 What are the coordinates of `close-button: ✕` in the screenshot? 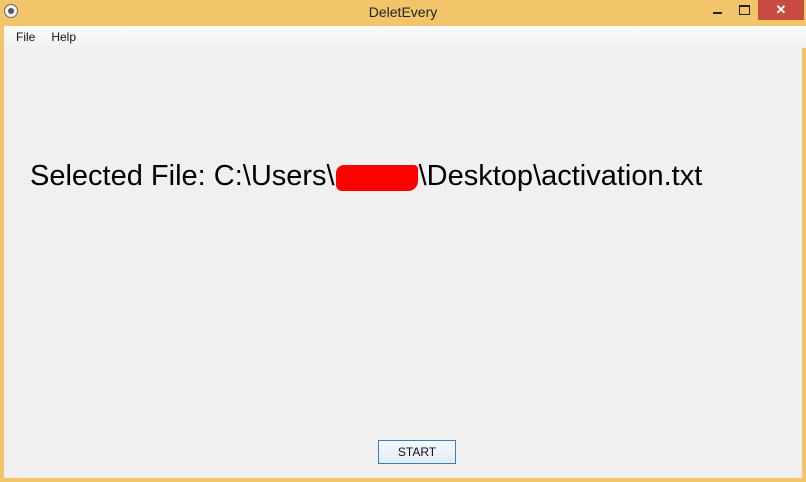 It's located at (781, 10).